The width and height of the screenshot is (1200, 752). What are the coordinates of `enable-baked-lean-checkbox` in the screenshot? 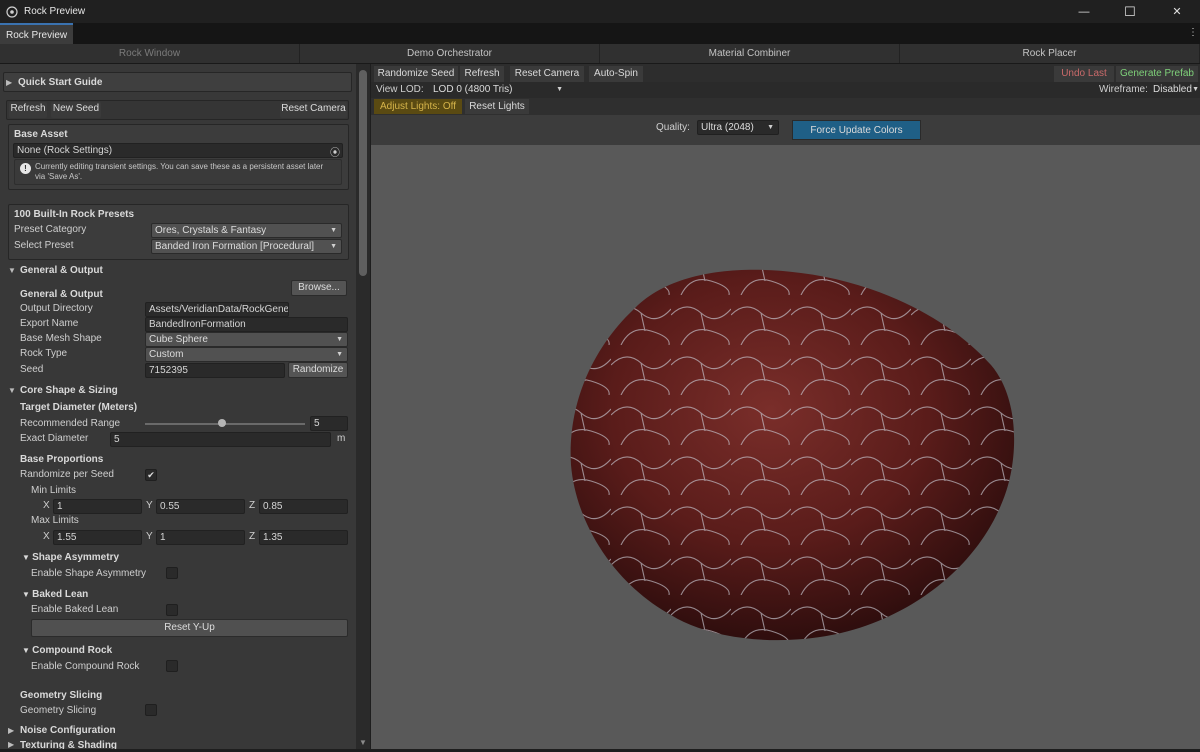 It's located at (172, 610).